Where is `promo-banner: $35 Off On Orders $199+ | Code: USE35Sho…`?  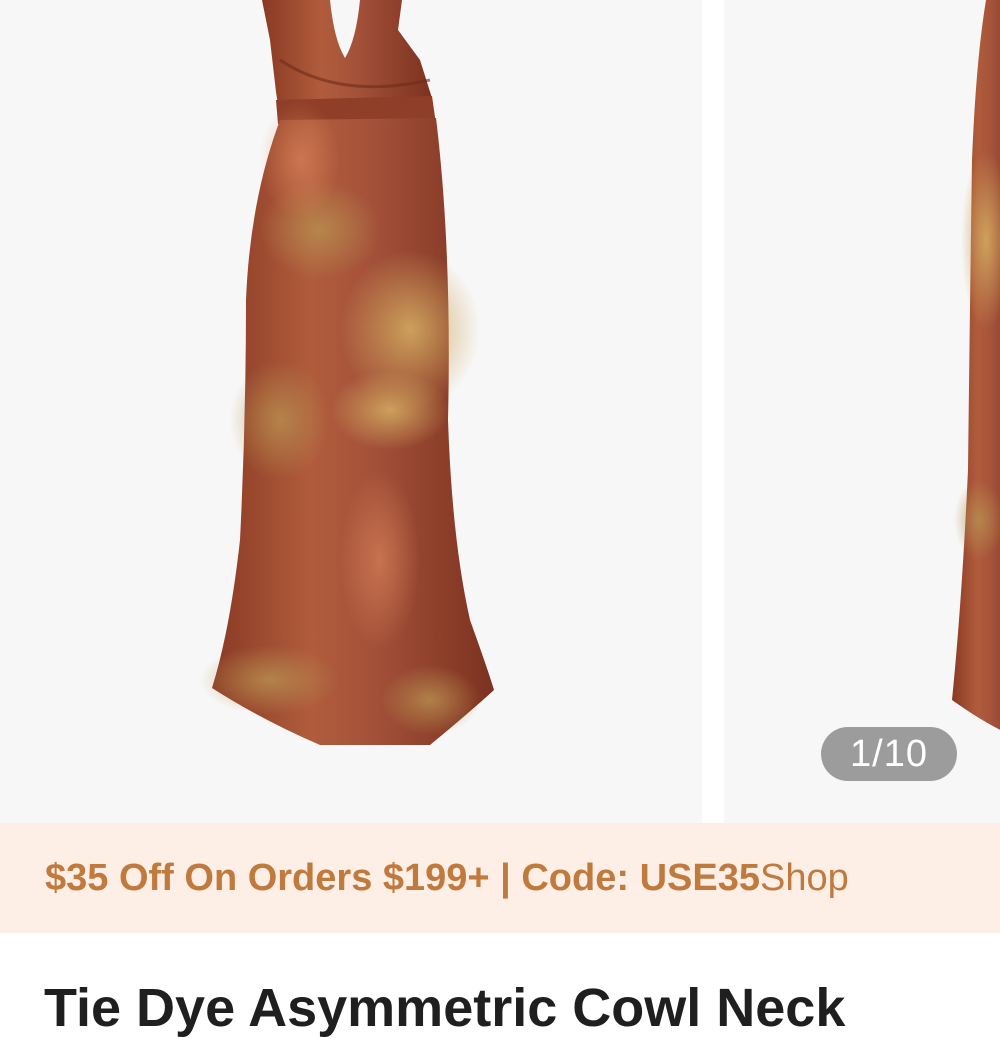
promo-banner: $35 Off On Orders $199+ | Code: USE35Sho… is located at coordinates (500, 878).